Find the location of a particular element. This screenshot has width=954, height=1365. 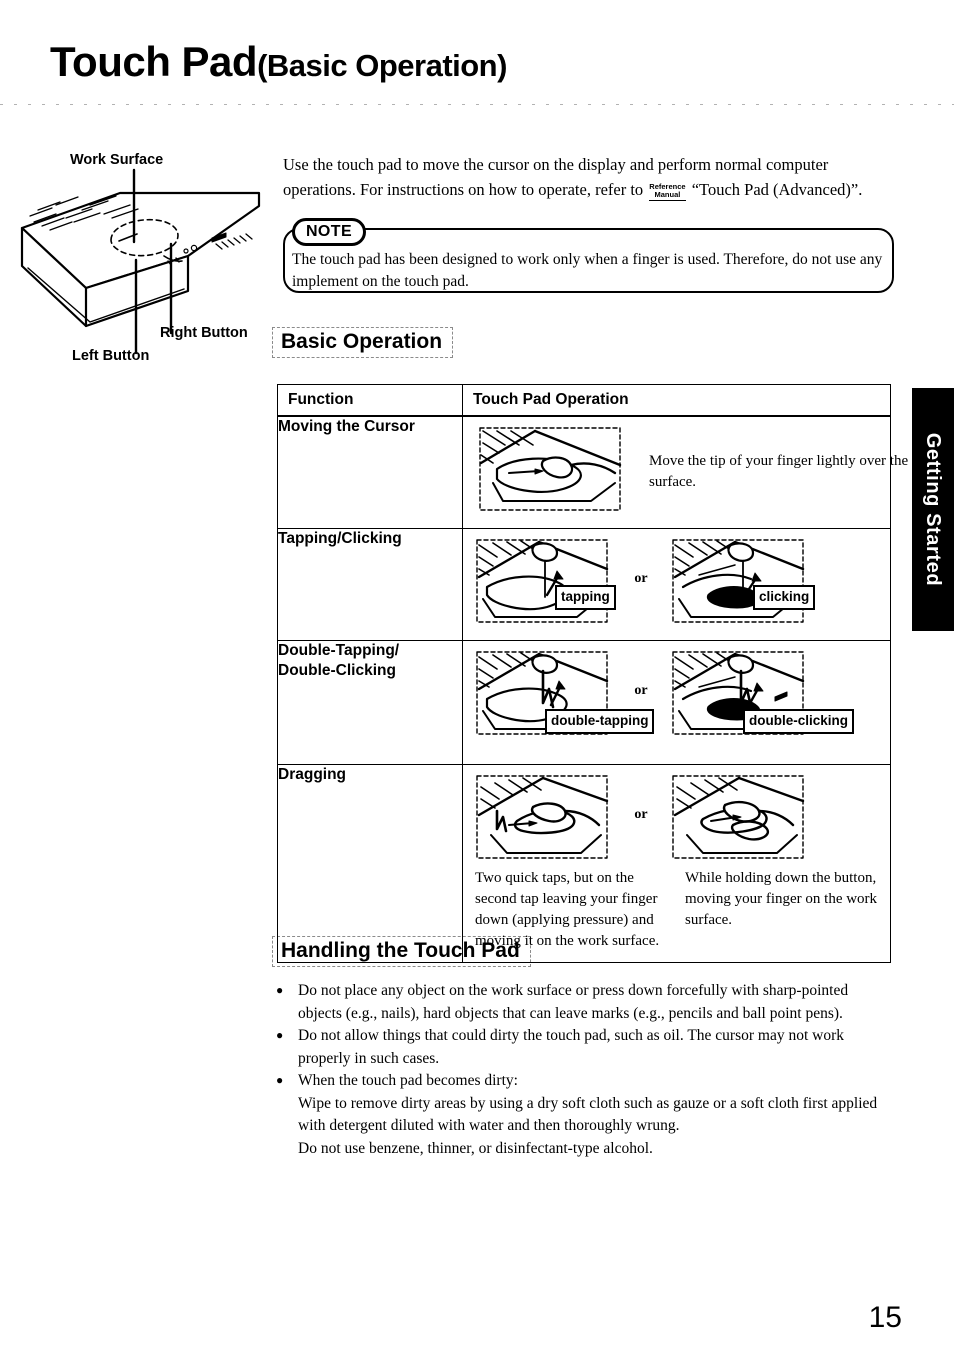

row-function-line1: Double-Tapping/ is located at coordinates (339, 650).